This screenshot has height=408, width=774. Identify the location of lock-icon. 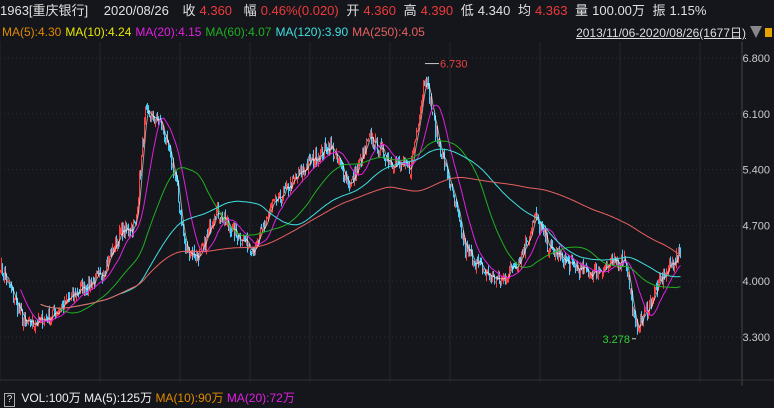
(768, 32).